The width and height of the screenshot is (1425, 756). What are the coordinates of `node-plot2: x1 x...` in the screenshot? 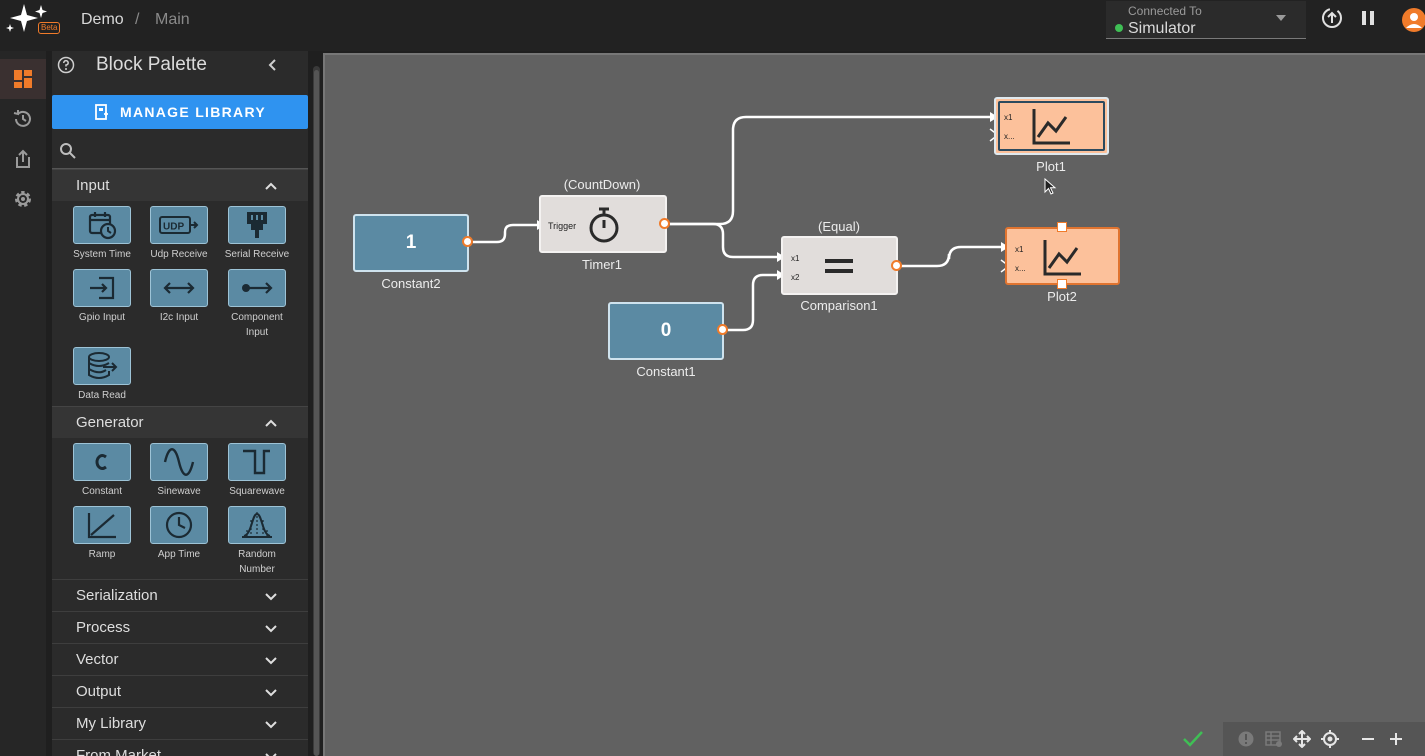 It's located at (1062, 256).